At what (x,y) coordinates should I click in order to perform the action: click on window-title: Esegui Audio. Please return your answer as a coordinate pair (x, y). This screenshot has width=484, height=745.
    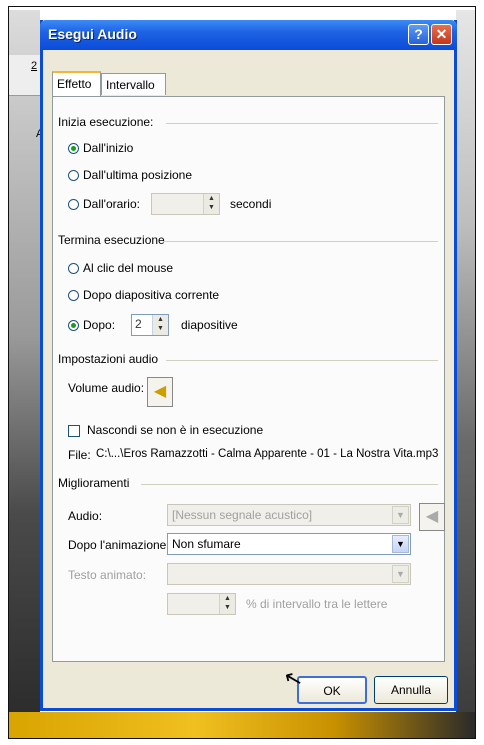
    Looking at the image, I should click on (92, 34).